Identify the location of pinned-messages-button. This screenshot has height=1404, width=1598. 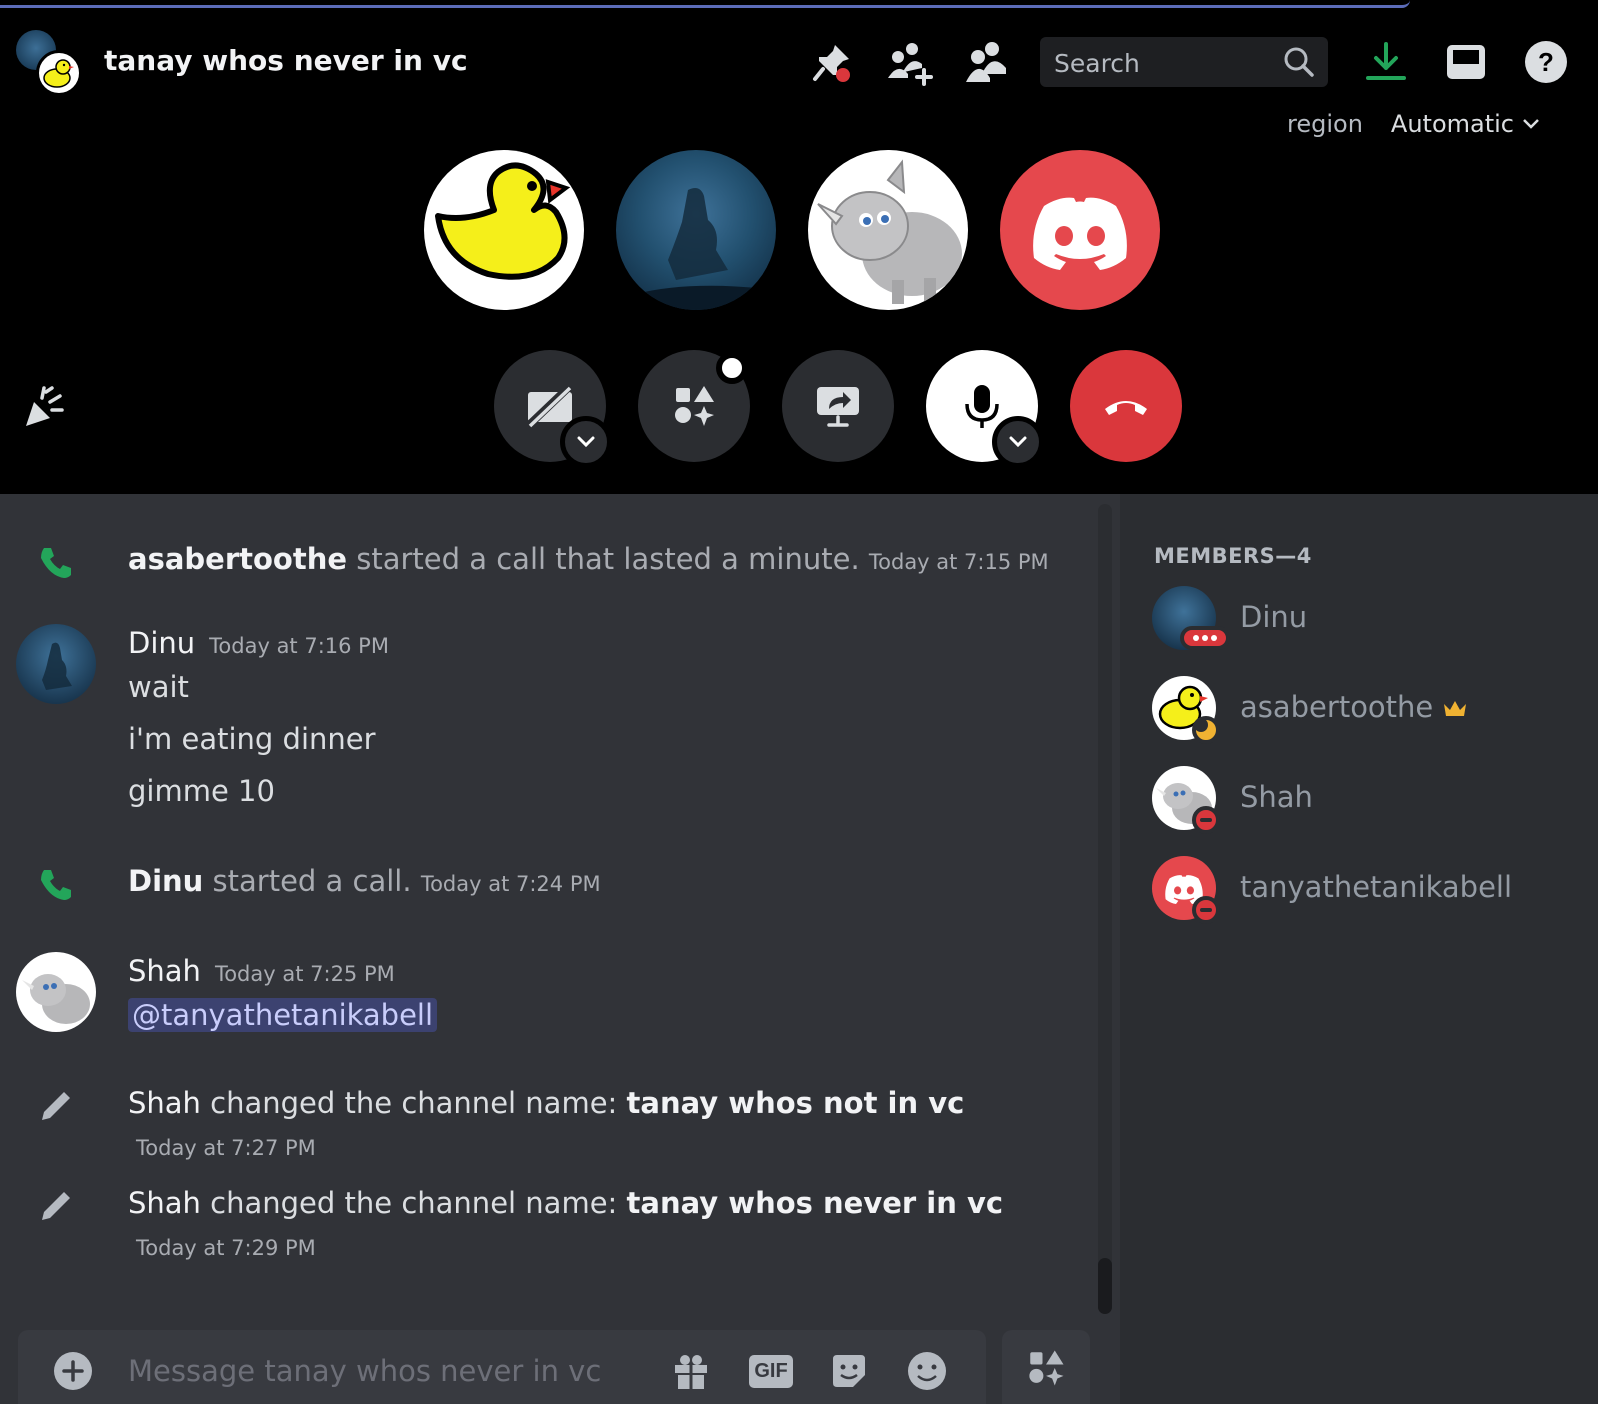
(832, 62).